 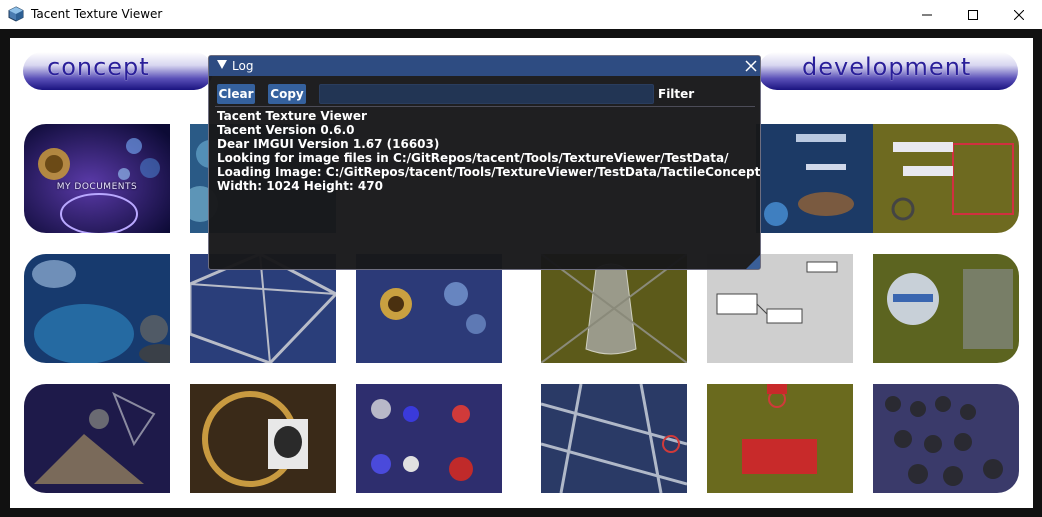 I want to click on log-line: Width: 1024 Height: 470, so click(x=300, y=186).